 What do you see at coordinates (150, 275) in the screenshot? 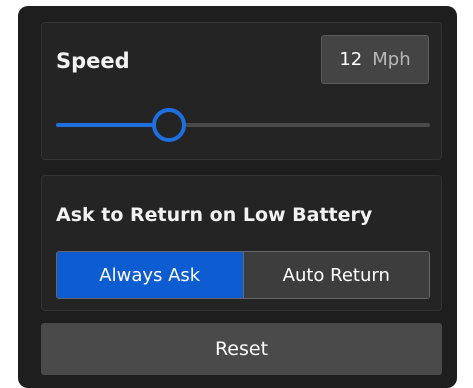
I see `always-ask-option: Always Ask` at bounding box center [150, 275].